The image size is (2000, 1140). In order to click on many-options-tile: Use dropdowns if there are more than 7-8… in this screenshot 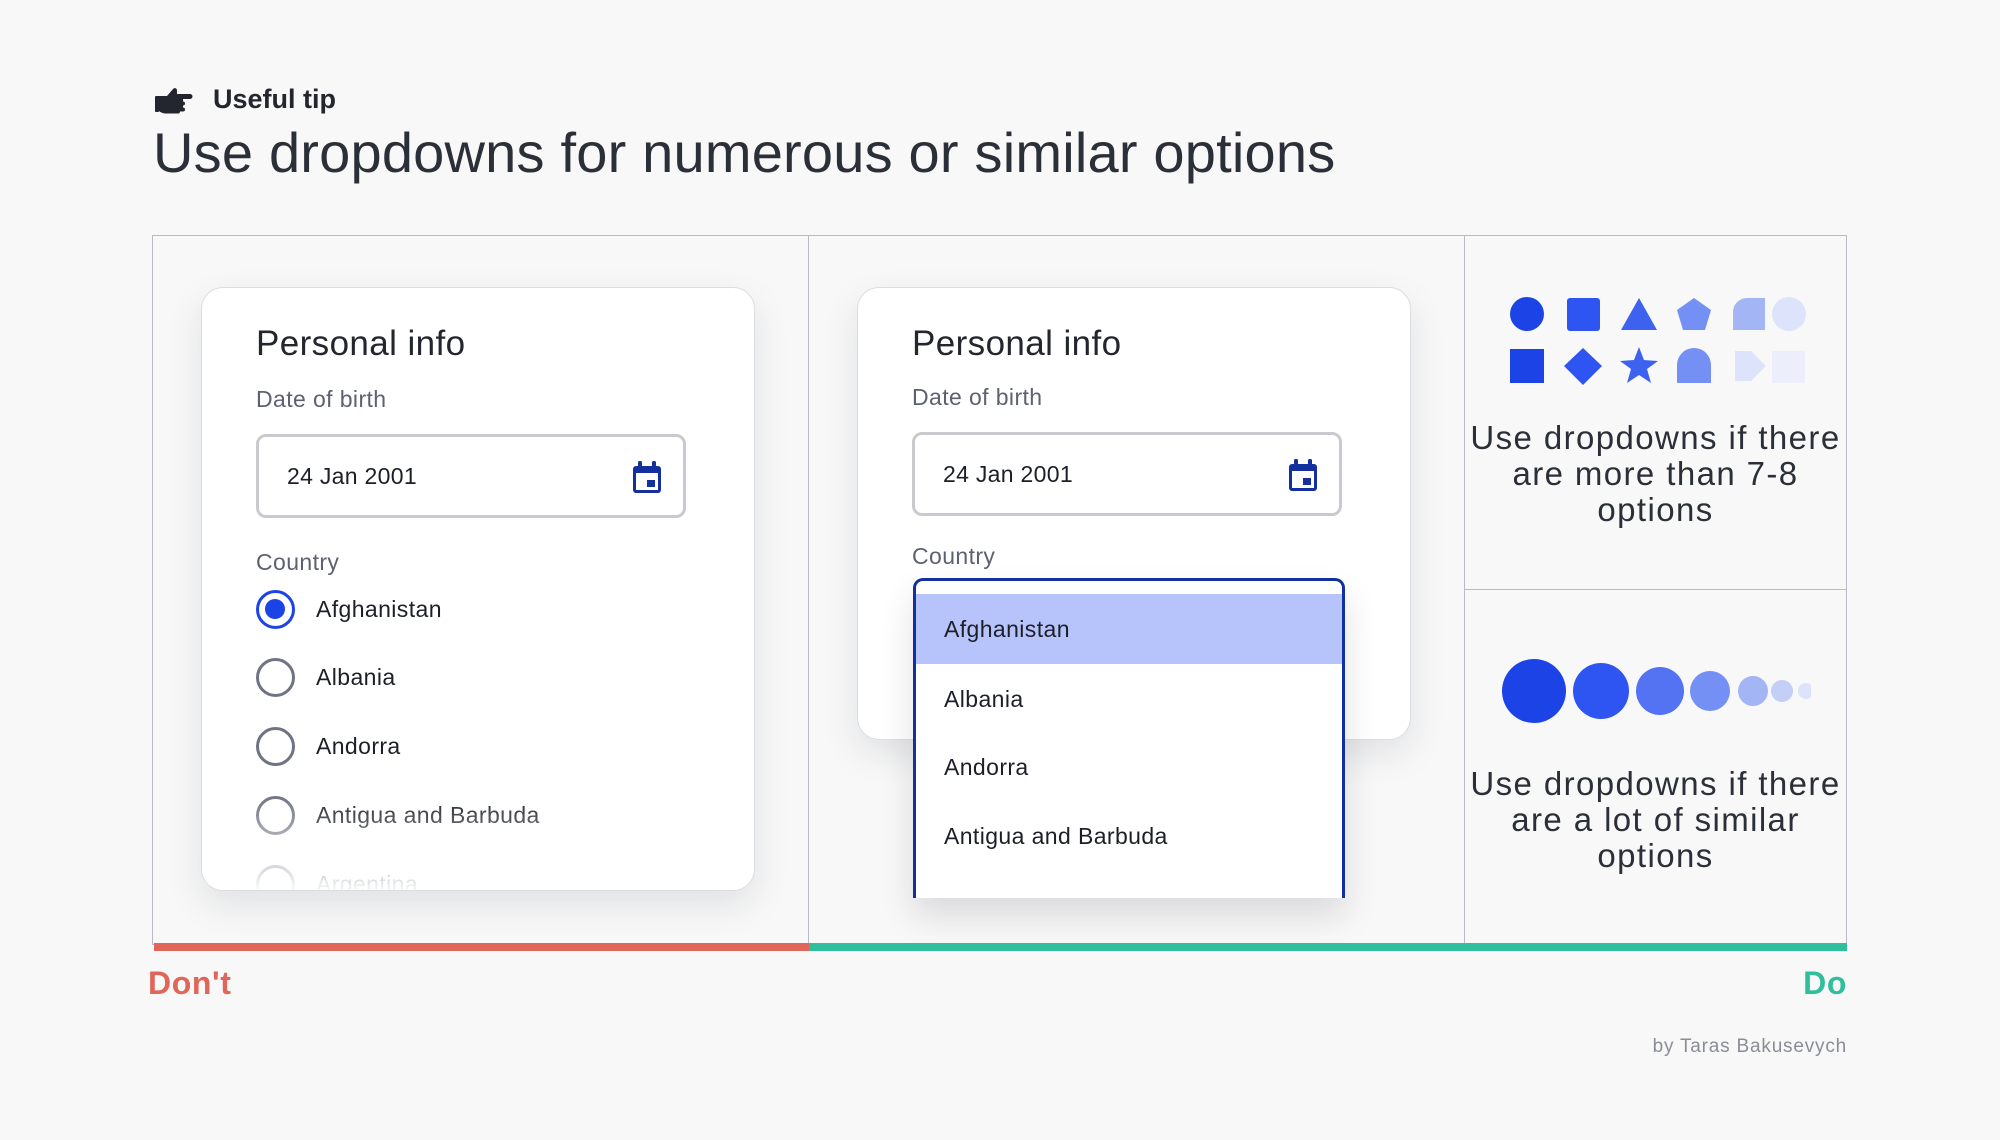, I will do `click(1655, 412)`.